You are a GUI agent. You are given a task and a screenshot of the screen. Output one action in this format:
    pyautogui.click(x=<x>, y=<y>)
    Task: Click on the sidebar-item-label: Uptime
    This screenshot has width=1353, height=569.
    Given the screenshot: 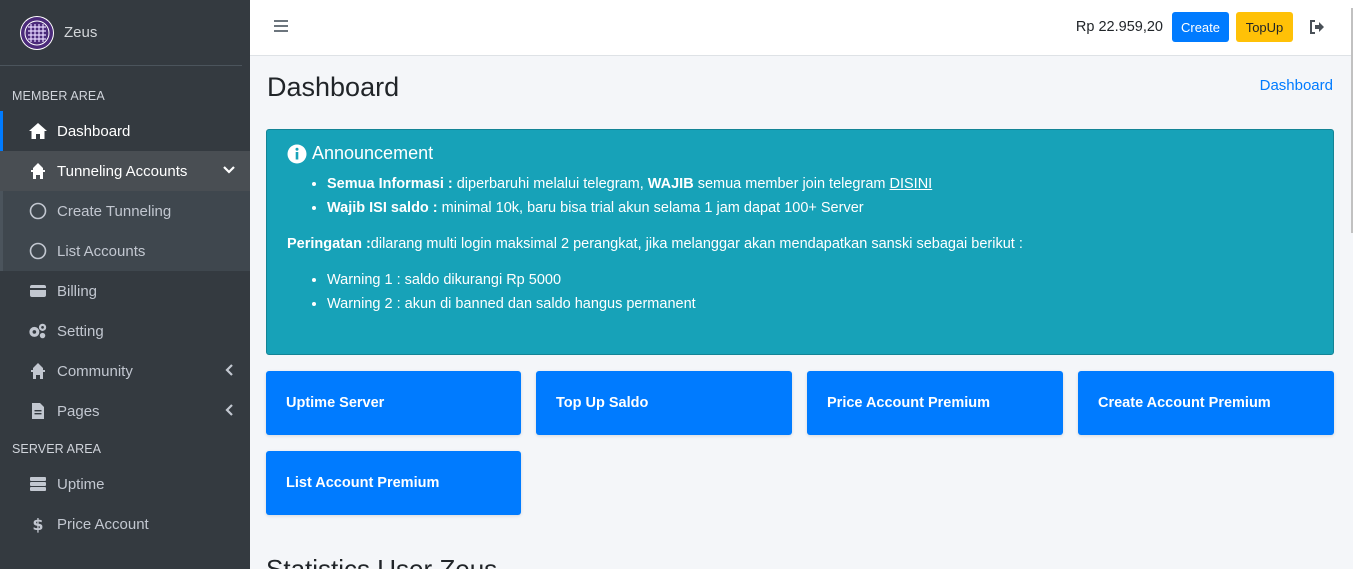 What is the action you would take?
    pyautogui.click(x=81, y=484)
    